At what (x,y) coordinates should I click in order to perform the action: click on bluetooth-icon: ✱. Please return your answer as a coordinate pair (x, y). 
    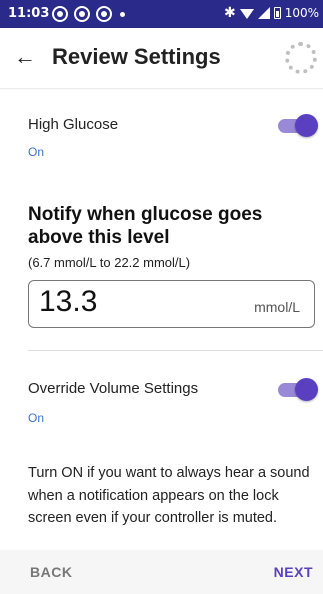
    Looking at the image, I should click on (229, 13).